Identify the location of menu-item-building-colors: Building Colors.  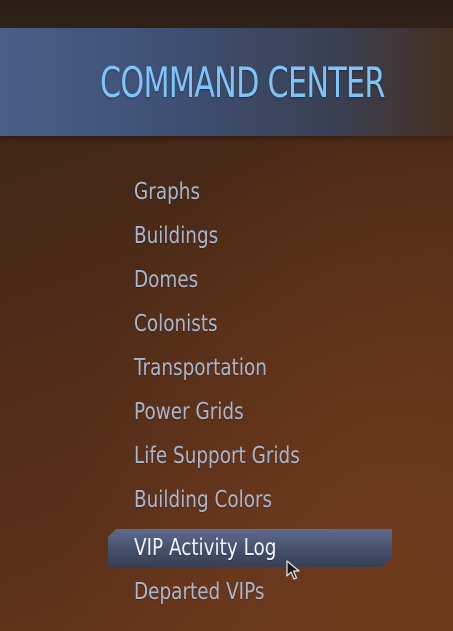
(250, 500).